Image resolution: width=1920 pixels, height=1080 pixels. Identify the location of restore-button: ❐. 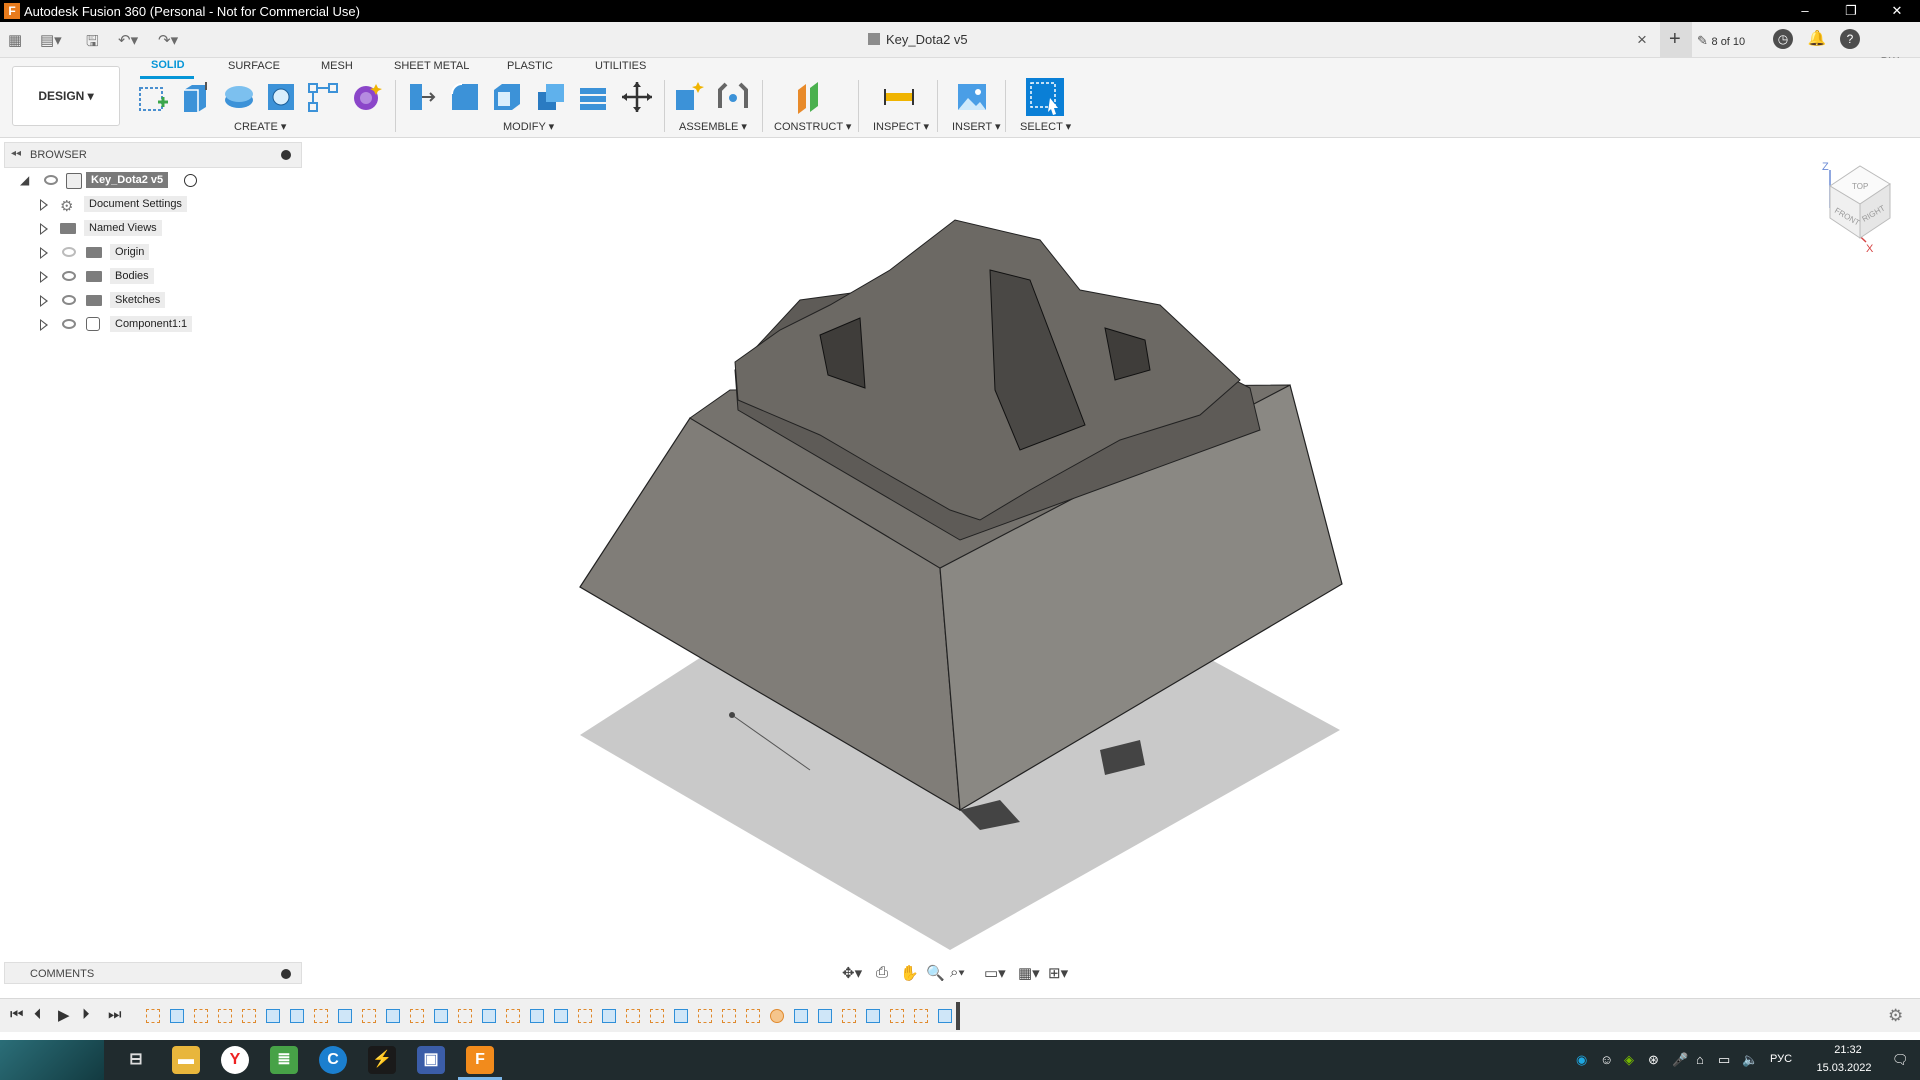
(1851, 11).